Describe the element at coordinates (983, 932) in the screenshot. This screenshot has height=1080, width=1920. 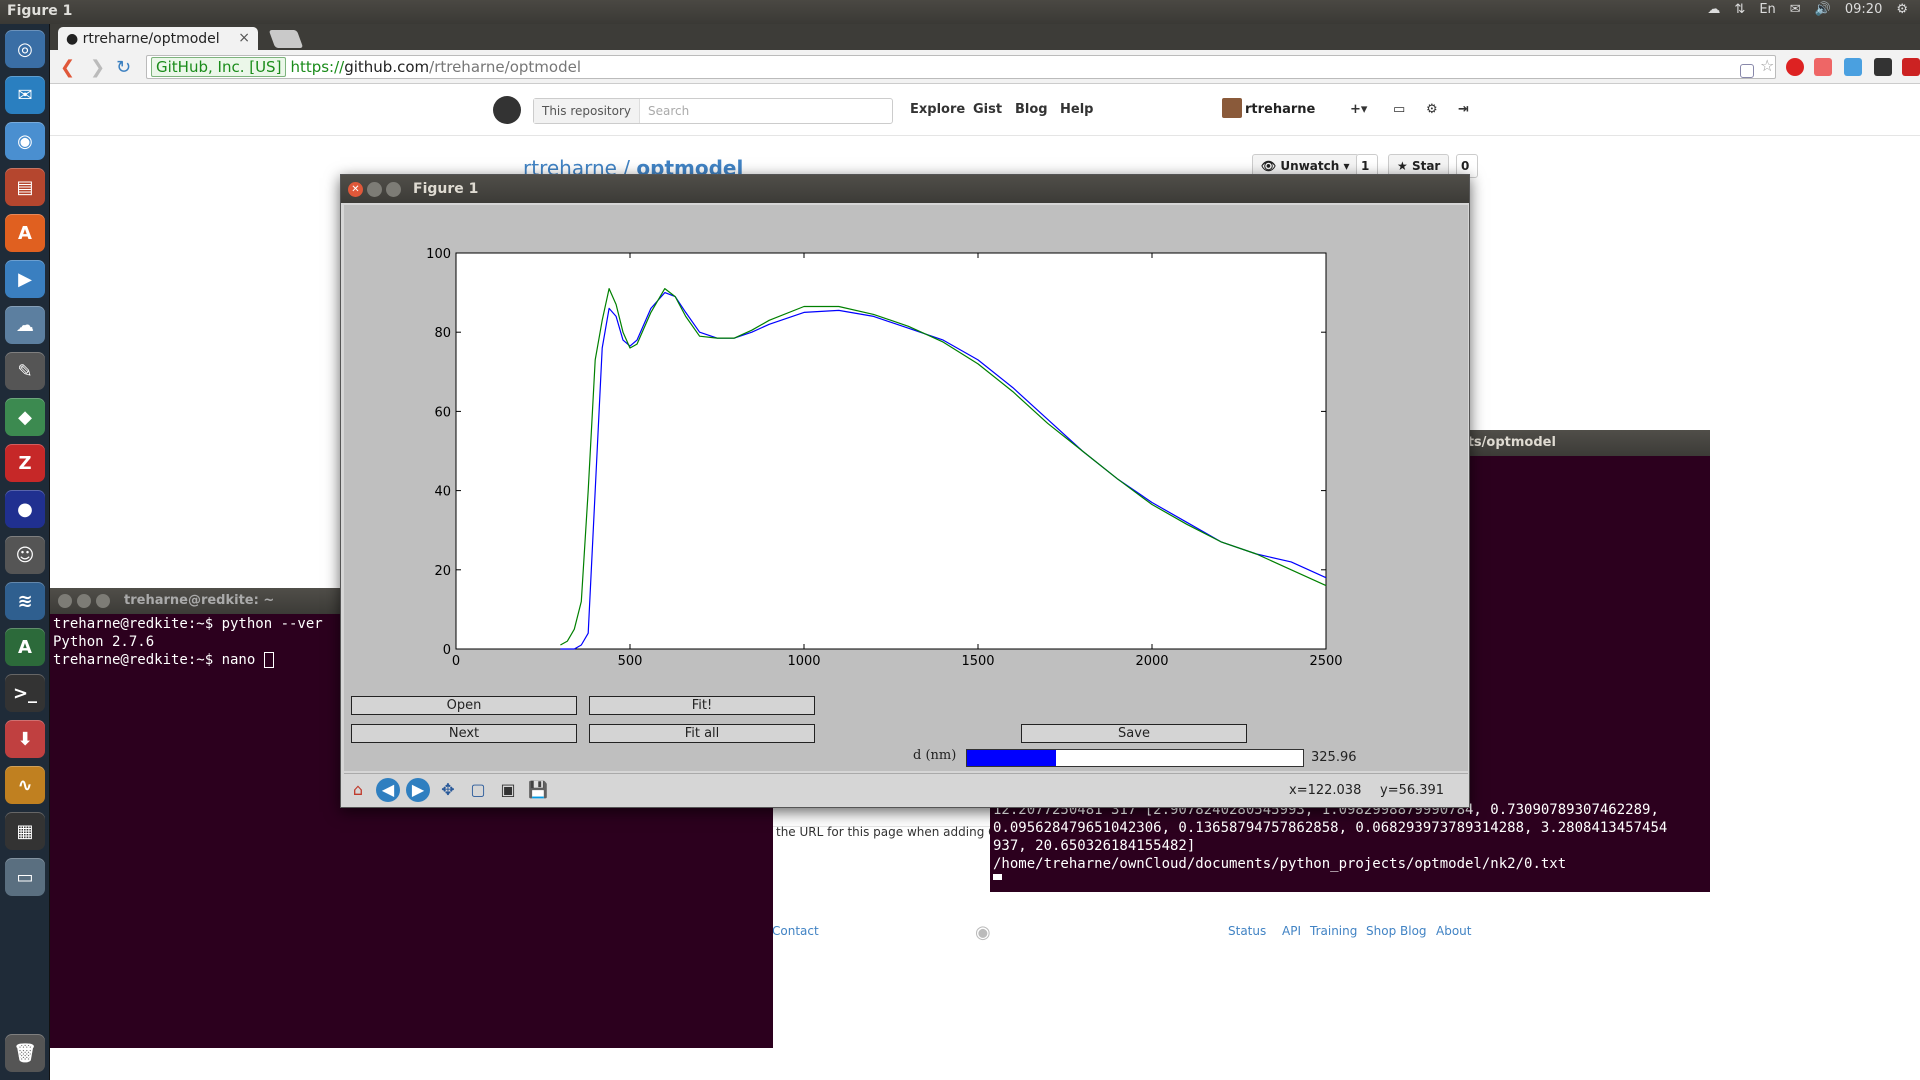
I see `github-footer-logo-icon: ◉` at that location.